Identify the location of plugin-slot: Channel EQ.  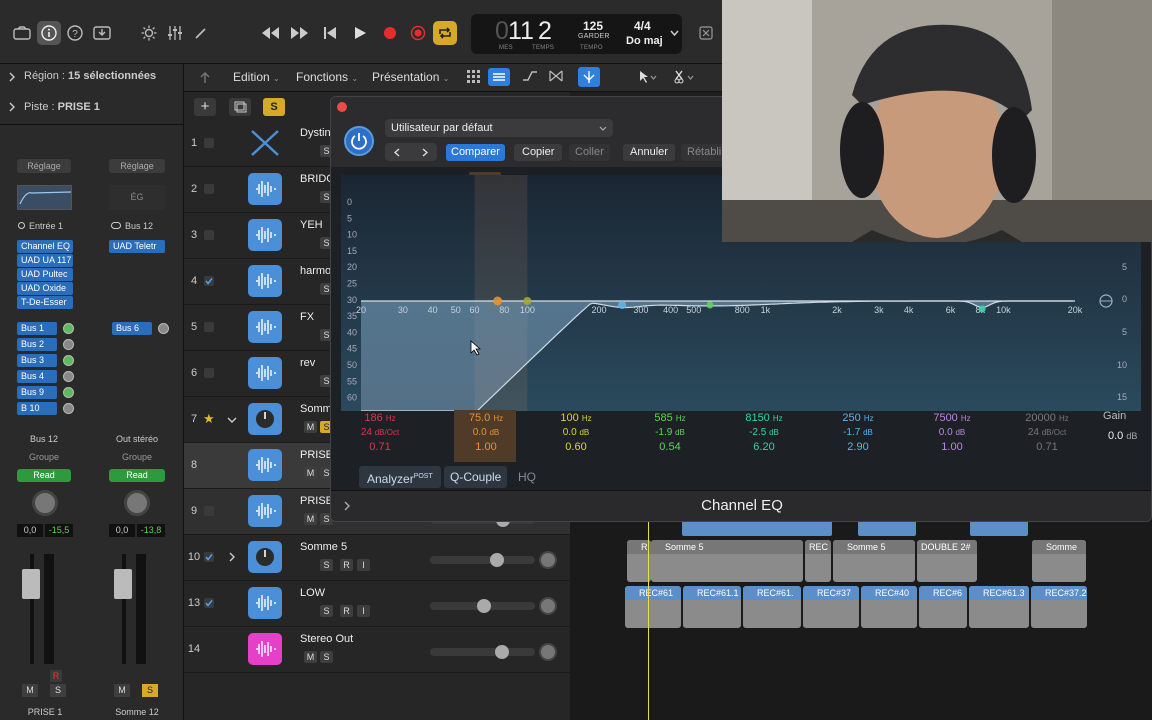
(45, 246).